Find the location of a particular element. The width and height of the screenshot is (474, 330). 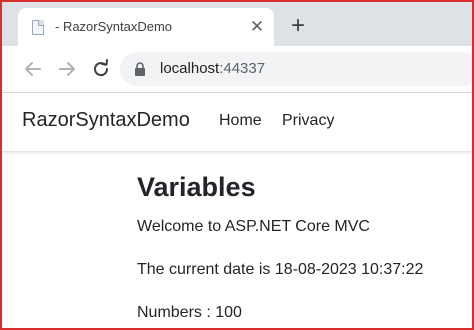

page-title: Variables is located at coordinates (196, 187).